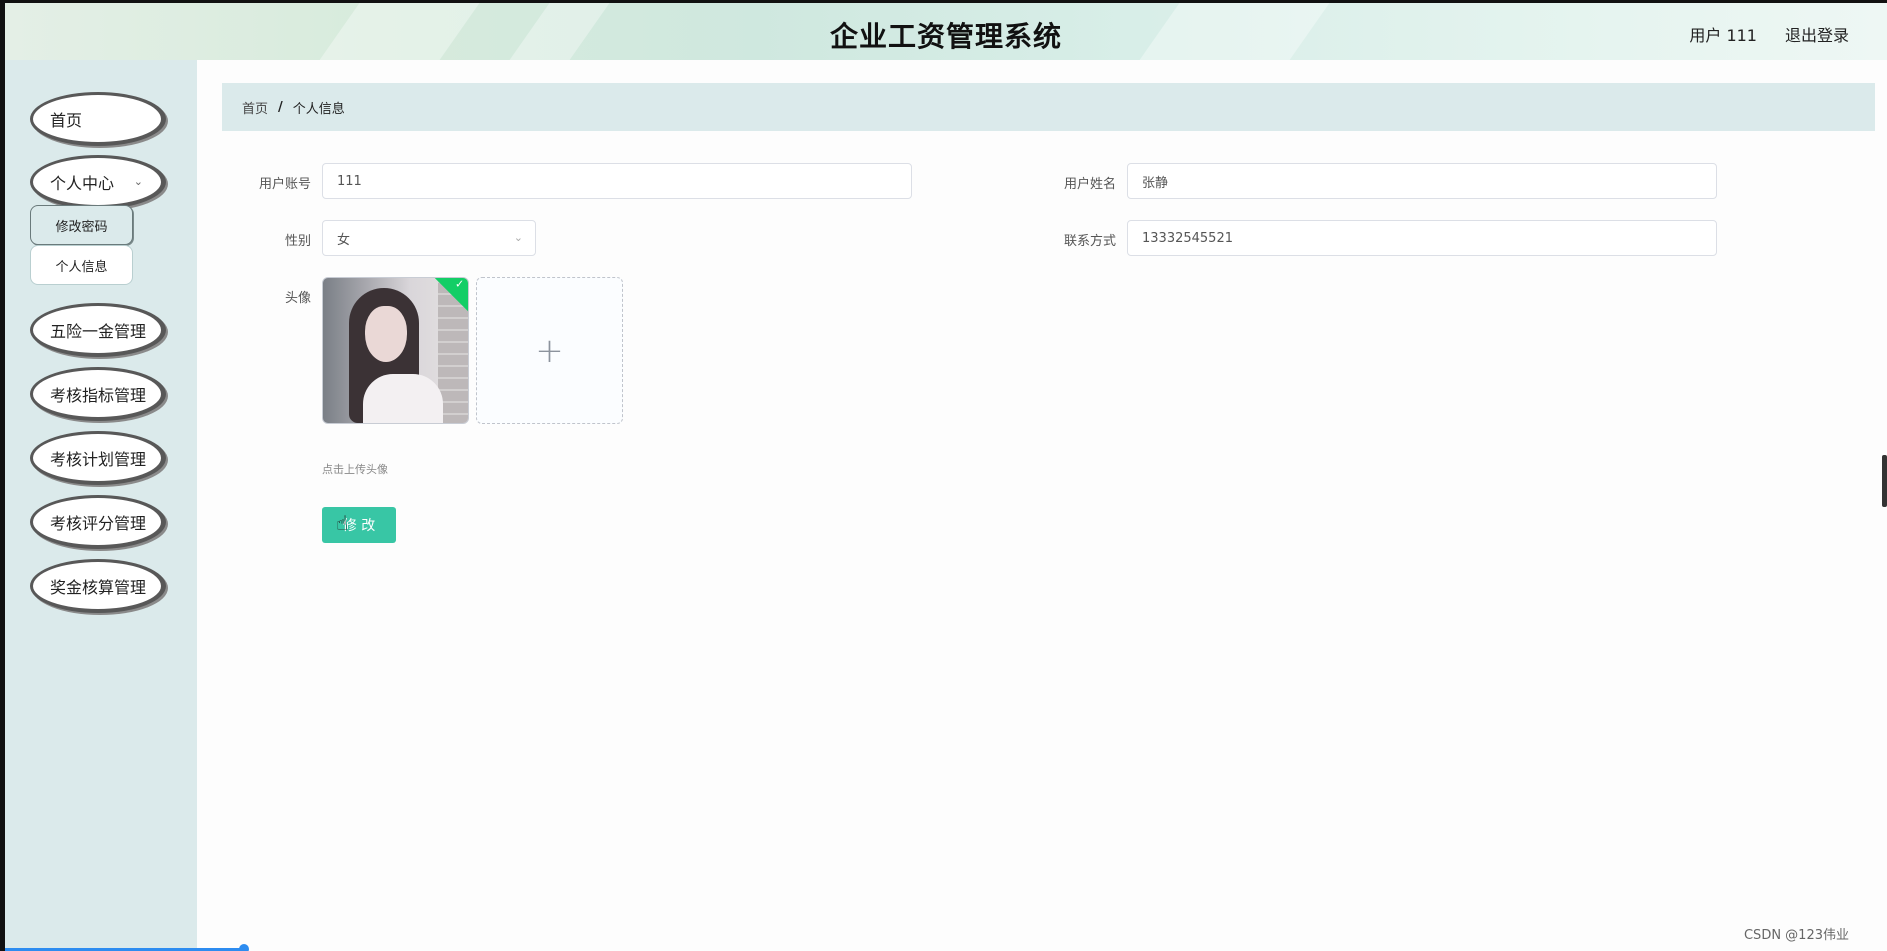 This screenshot has height=951, width=1887. Describe the element at coordinates (244, 947) in the screenshot. I see `progress-handle` at that location.